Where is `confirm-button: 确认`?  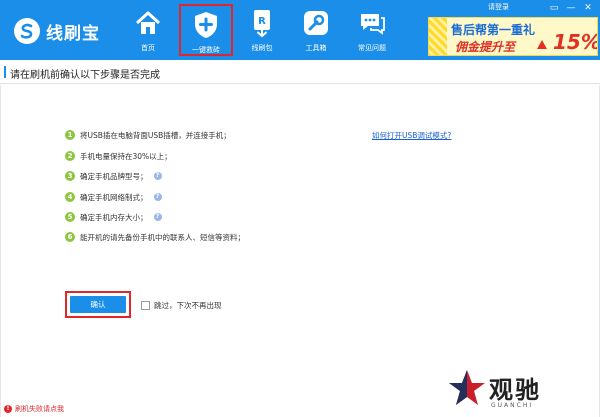 confirm-button: 确认 is located at coordinates (98, 304).